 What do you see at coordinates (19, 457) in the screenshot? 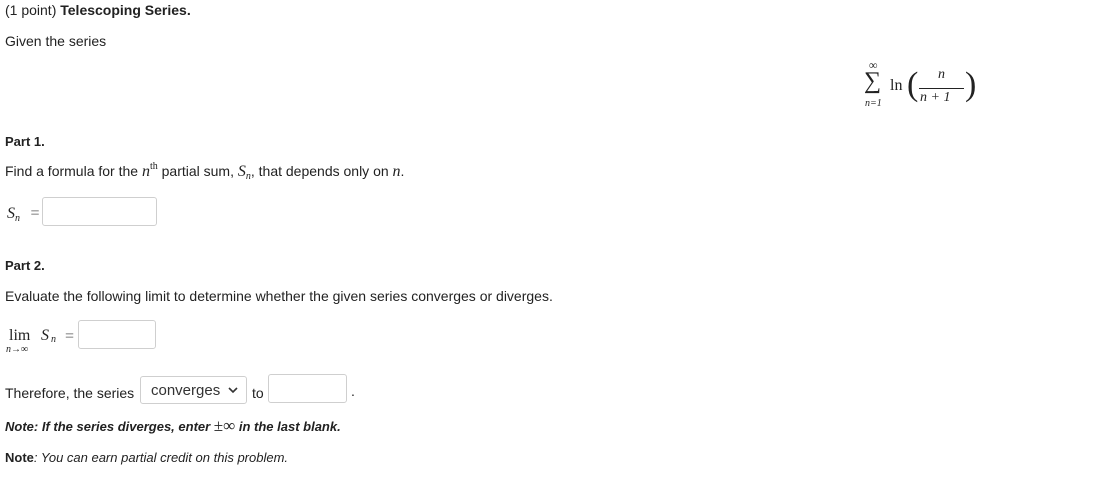
I see `note2-label: Note` at bounding box center [19, 457].